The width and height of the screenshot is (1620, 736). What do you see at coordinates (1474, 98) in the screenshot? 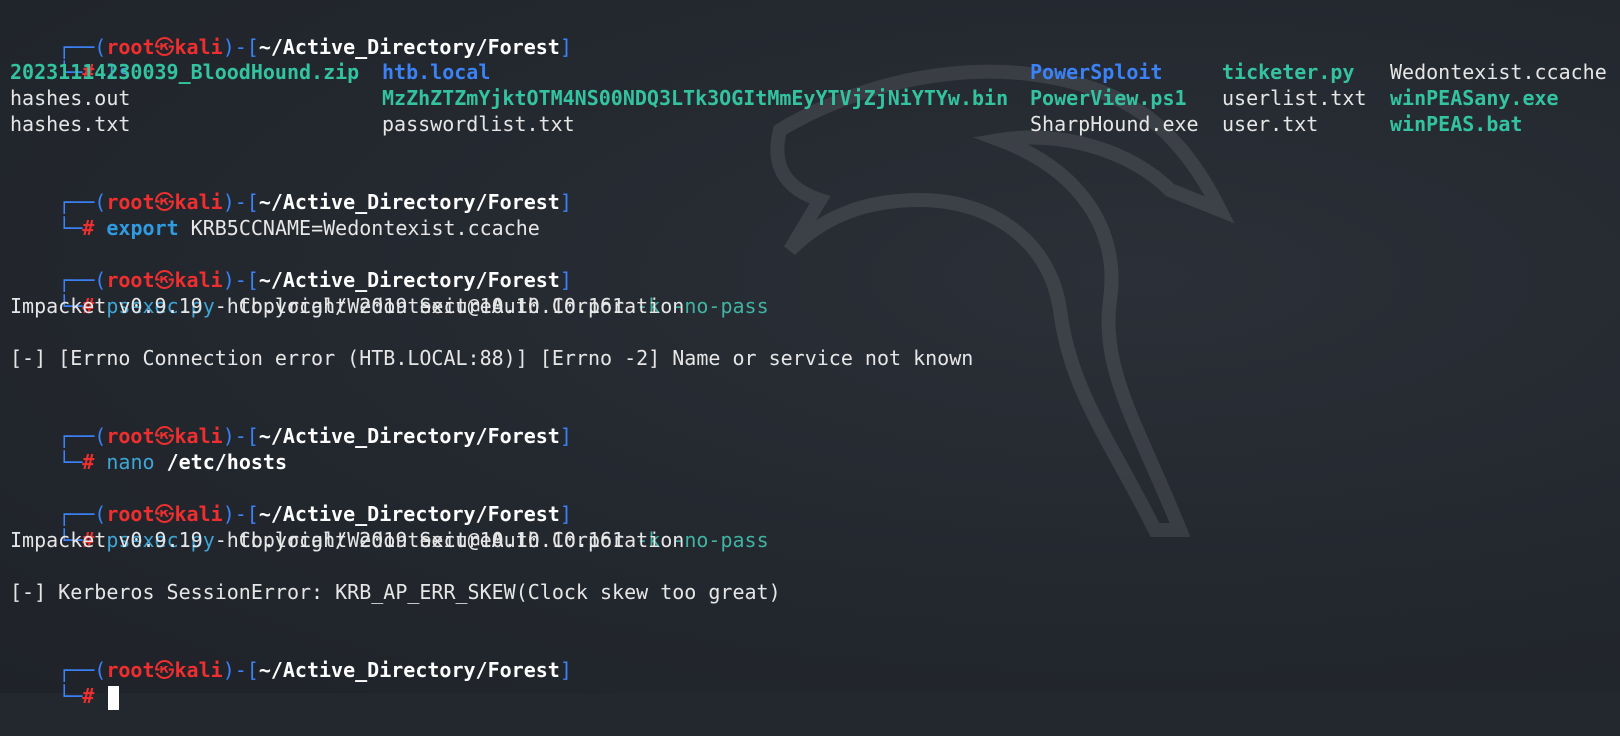
I see `list-item: winPEASany.exe` at bounding box center [1474, 98].